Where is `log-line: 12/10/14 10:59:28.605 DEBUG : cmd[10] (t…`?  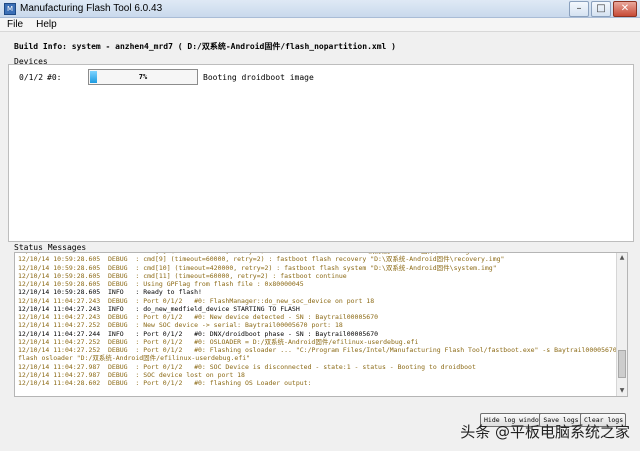 log-line: 12/10/14 10:59:28.605 DEBUG : cmd[10] (t… is located at coordinates (257, 267).